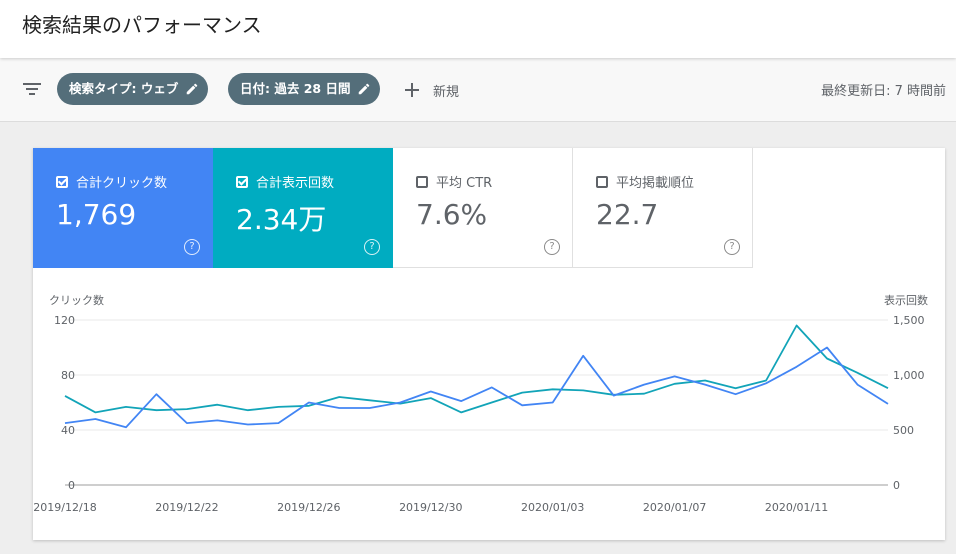 The height and width of the screenshot is (554, 956). I want to click on date-range-filter-chip: 日付: 過去 28 日間, so click(304, 89).